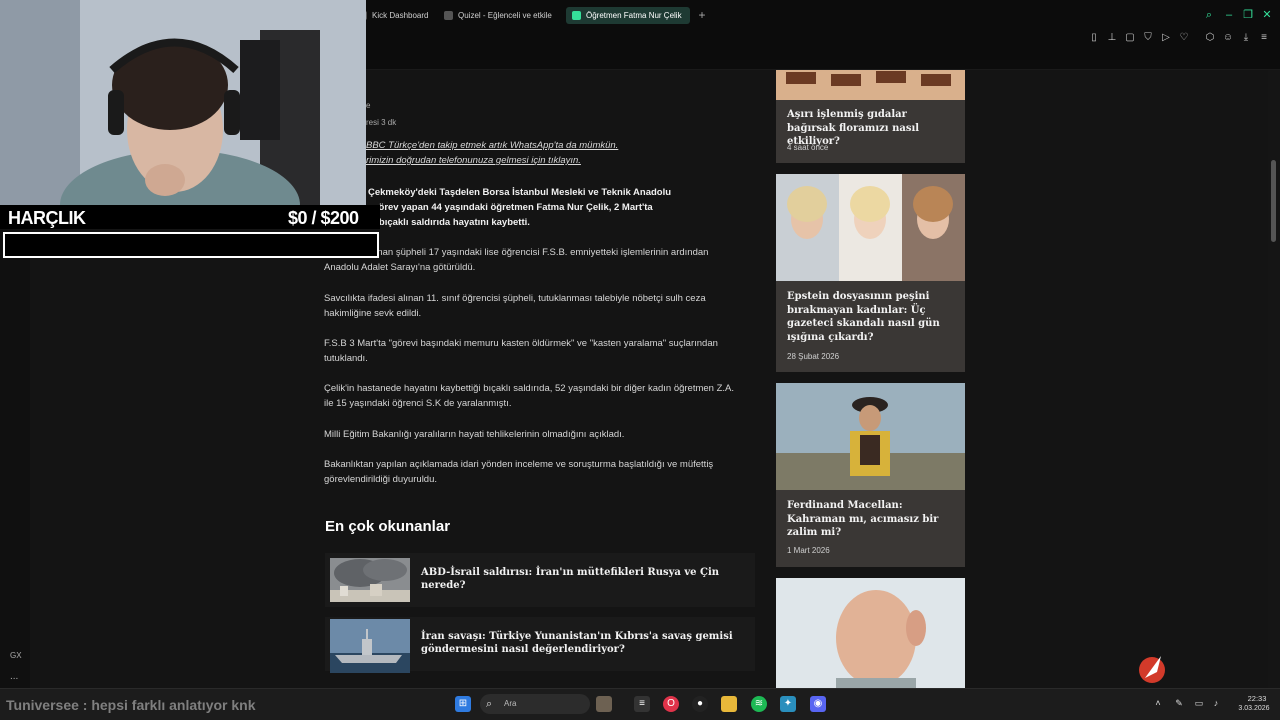 Image resolution: width=1280 pixels, height=720 pixels. I want to click on windows-start-icon: ⊞, so click(463, 704).